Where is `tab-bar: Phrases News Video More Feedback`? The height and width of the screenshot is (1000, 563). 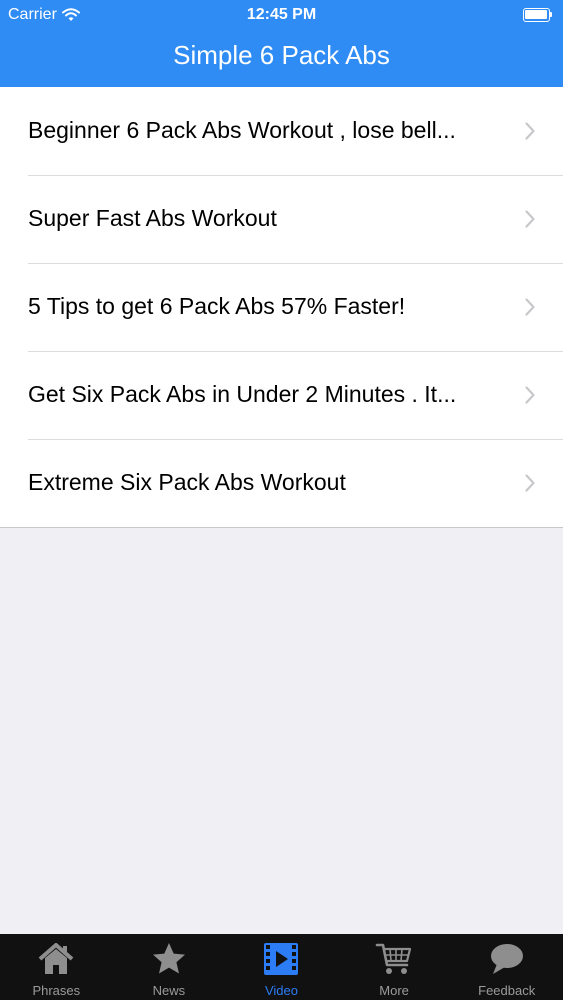
tab-bar: Phrases News Video More Feedback is located at coordinates (281, 967).